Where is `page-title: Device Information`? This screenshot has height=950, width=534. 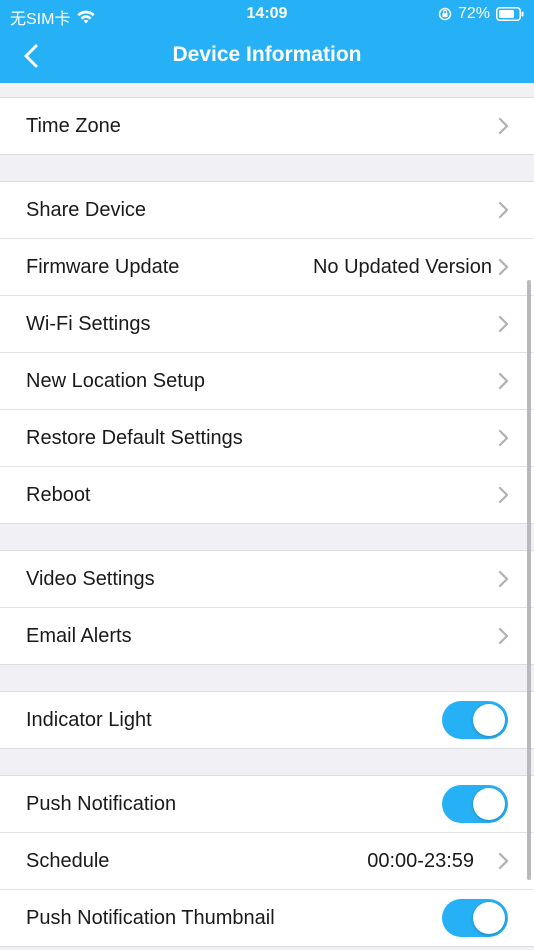 page-title: Device Information is located at coordinates (267, 54).